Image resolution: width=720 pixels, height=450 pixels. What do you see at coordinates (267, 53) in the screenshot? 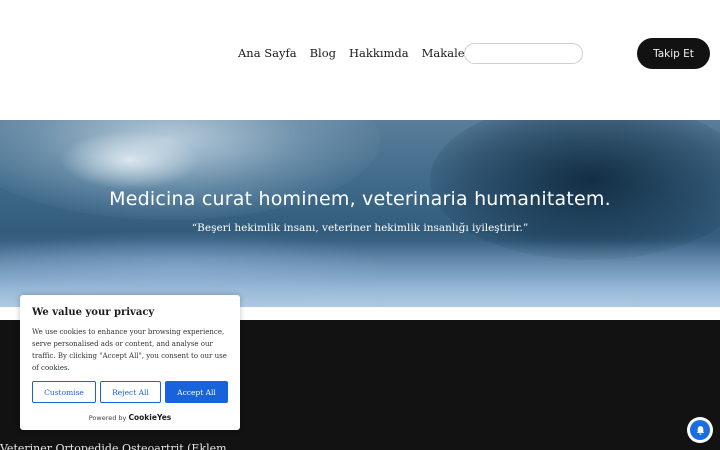
I see `nav-home-link: Ana Sayfa` at bounding box center [267, 53].